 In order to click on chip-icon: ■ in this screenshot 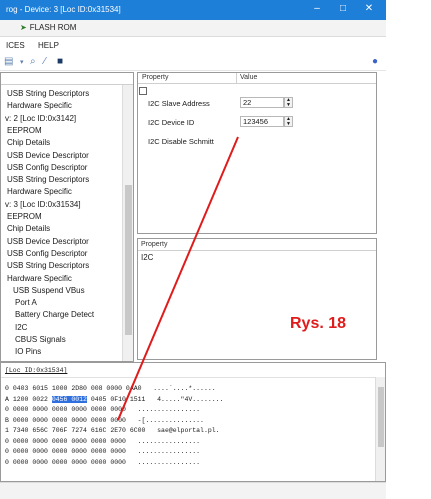, I will do `click(60, 61)`.